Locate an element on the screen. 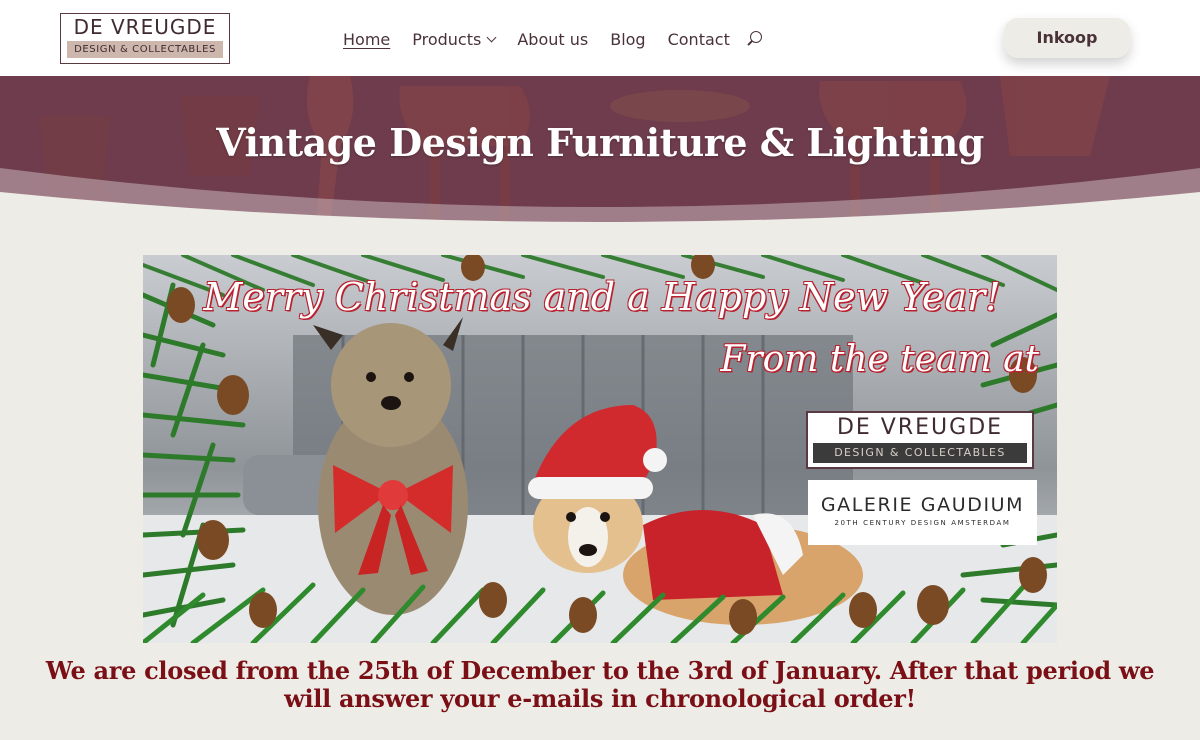  nav-label: About us is located at coordinates (553, 39).